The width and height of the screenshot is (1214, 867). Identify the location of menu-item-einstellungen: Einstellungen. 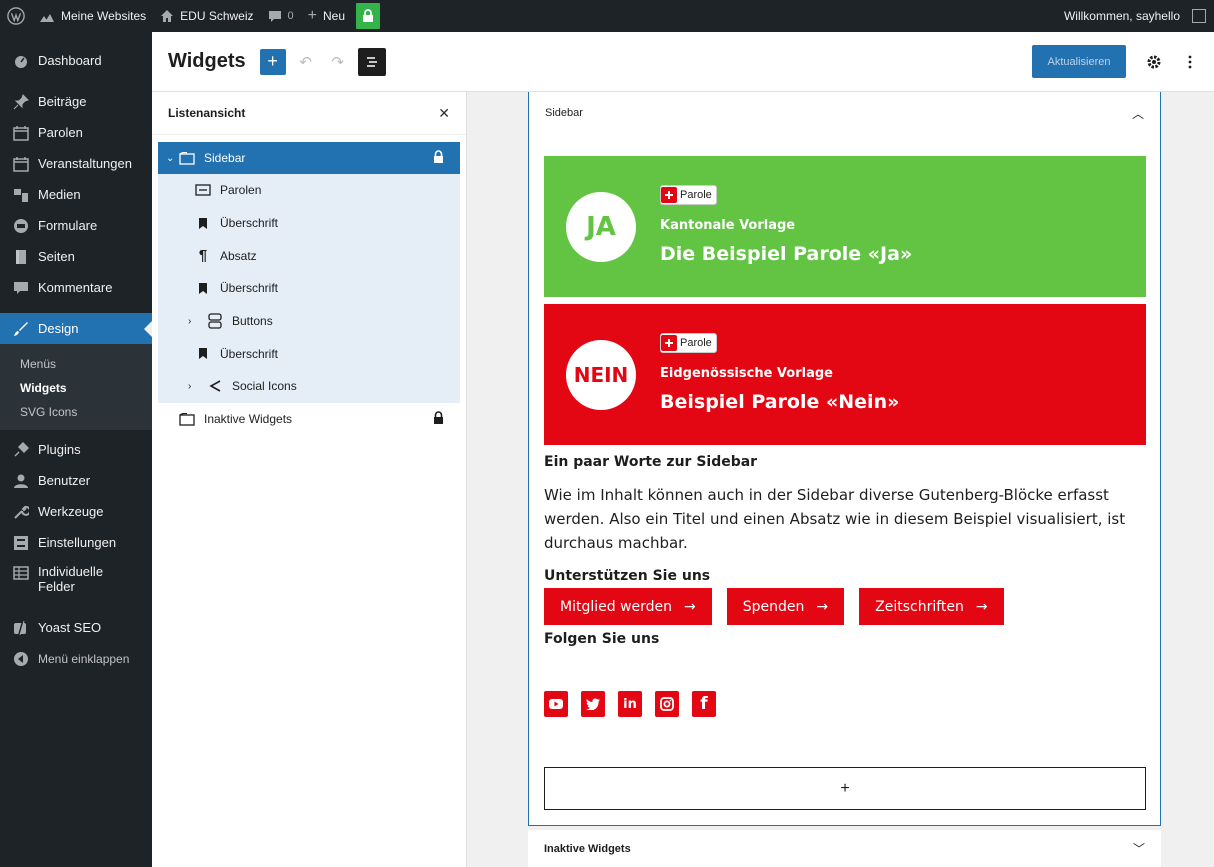
(76, 542).